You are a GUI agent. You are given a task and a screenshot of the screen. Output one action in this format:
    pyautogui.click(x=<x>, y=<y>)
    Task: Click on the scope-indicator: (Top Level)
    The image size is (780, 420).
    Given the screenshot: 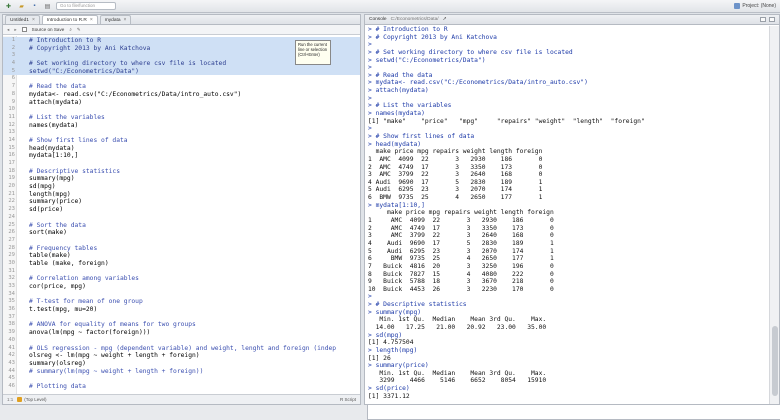 What is the action you would take?
    pyautogui.click(x=32, y=399)
    